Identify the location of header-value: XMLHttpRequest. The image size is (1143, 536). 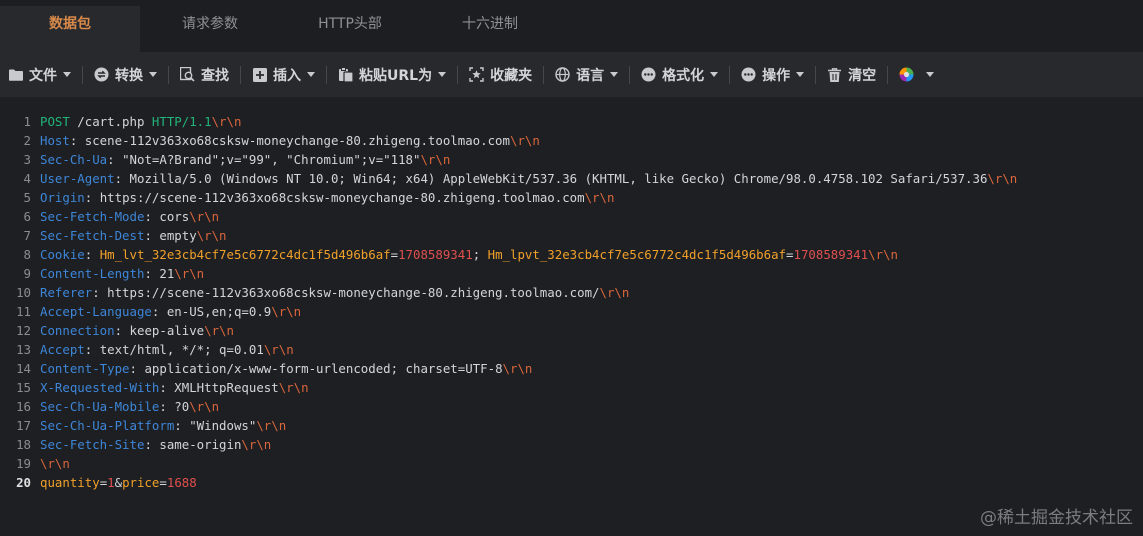
(226, 387).